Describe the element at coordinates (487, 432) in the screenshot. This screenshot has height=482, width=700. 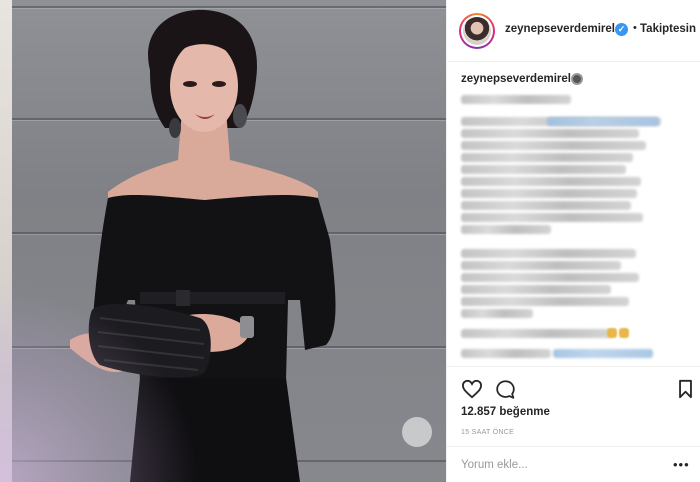
I see `post-timestamp: 15 SAAT ÖNCE` at that location.